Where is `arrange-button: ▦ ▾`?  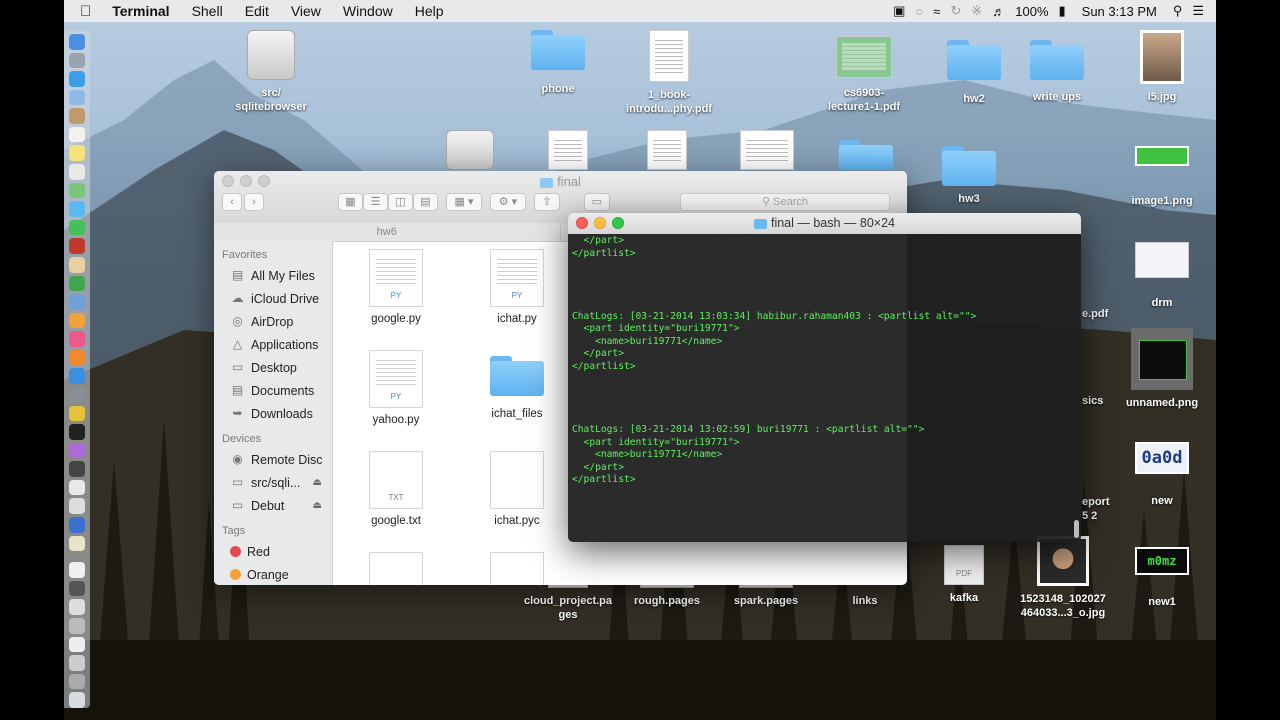 arrange-button: ▦ ▾ is located at coordinates (464, 202).